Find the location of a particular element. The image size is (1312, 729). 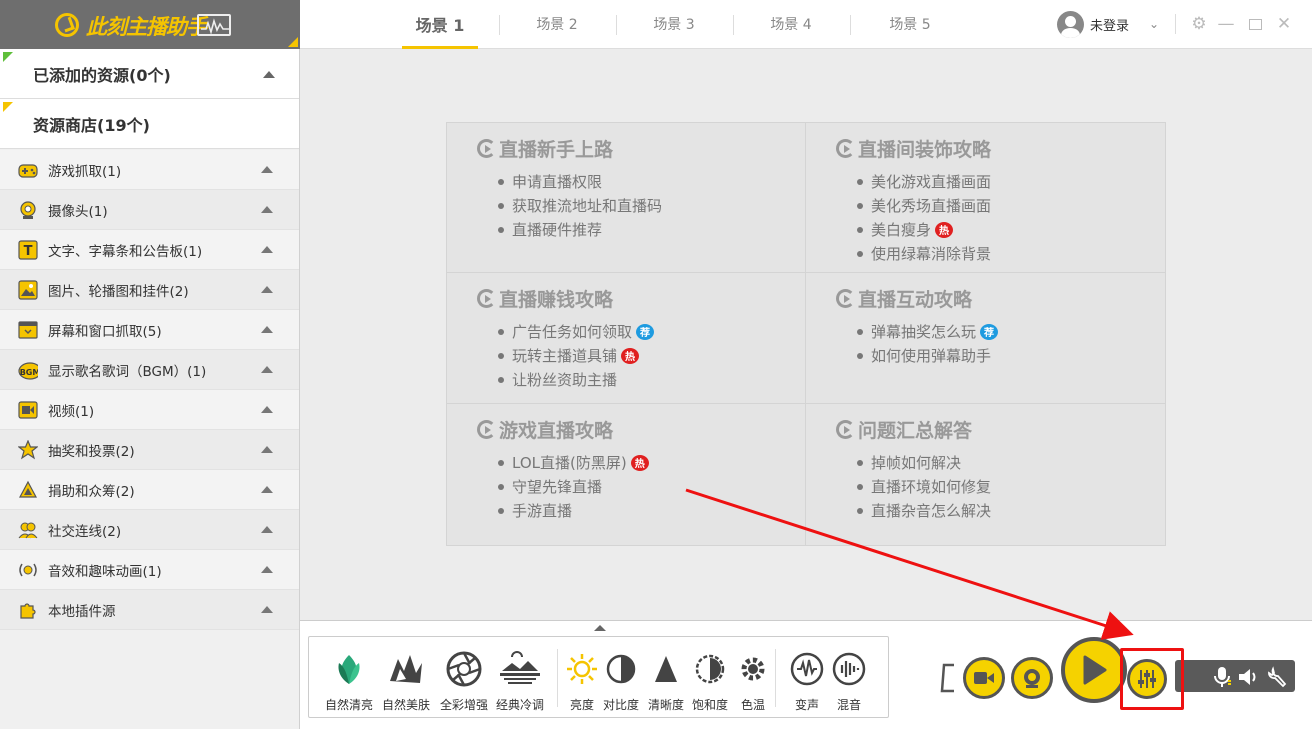

added-resources-header: 已添加的资源(0个) is located at coordinates (149, 74).